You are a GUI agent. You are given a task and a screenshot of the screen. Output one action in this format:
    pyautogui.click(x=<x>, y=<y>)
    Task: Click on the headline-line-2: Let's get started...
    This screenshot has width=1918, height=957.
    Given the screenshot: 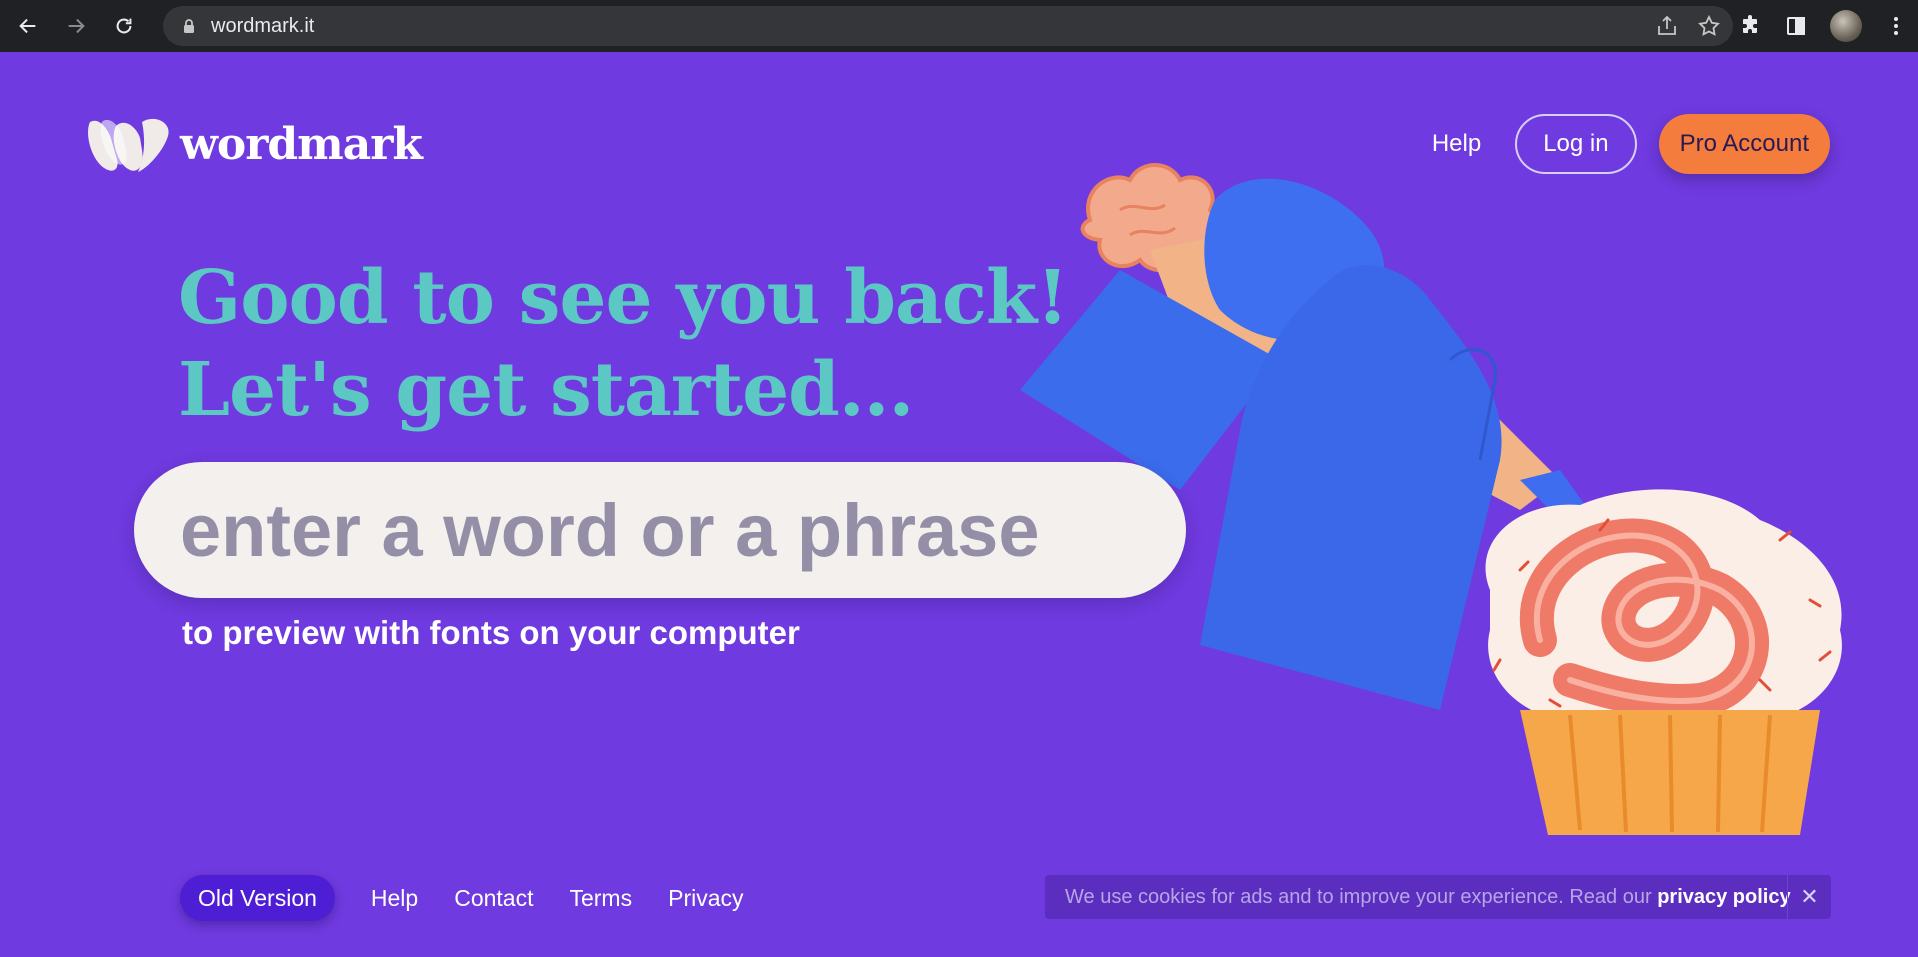 What is the action you would take?
    pyautogui.click(x=546, y=390)
    